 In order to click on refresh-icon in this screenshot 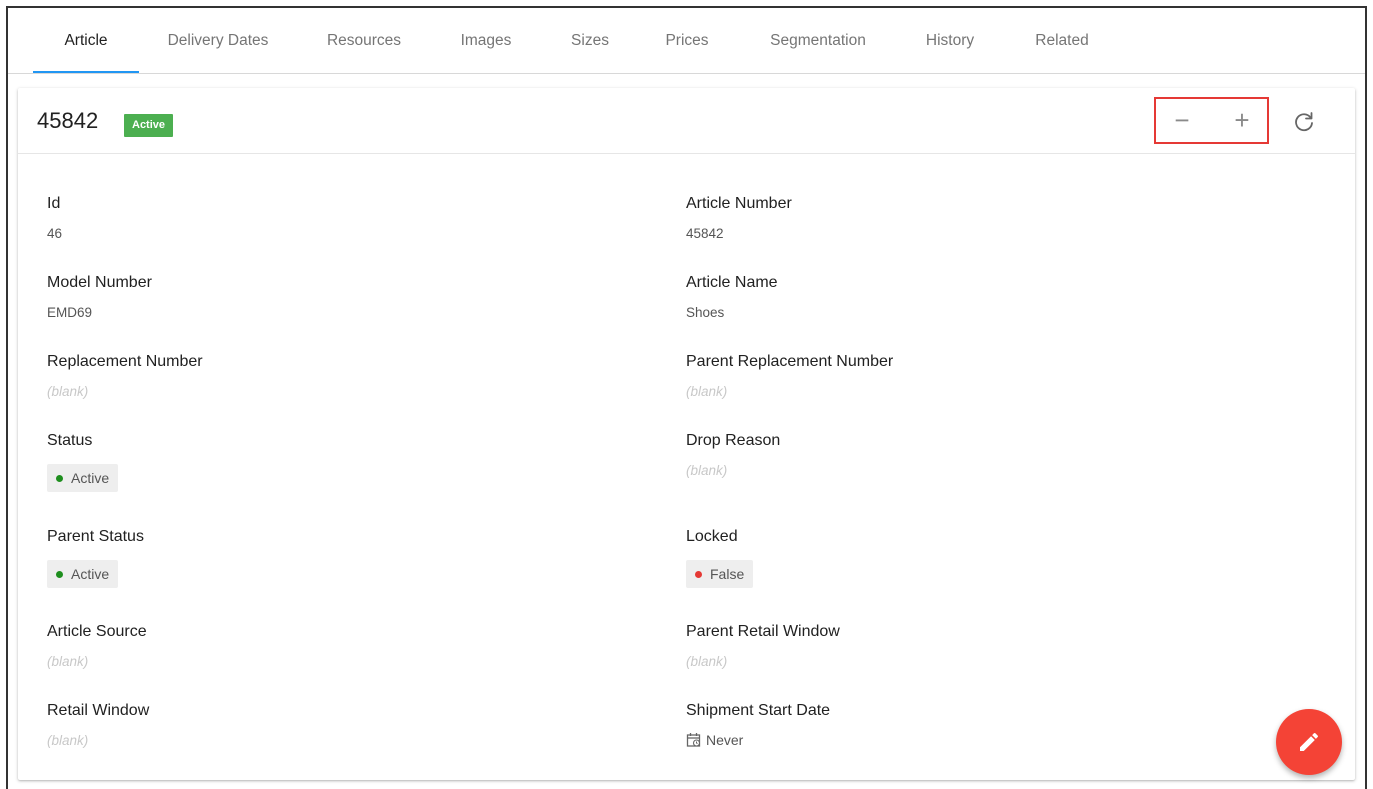, I will do `click(1304, 122)`.